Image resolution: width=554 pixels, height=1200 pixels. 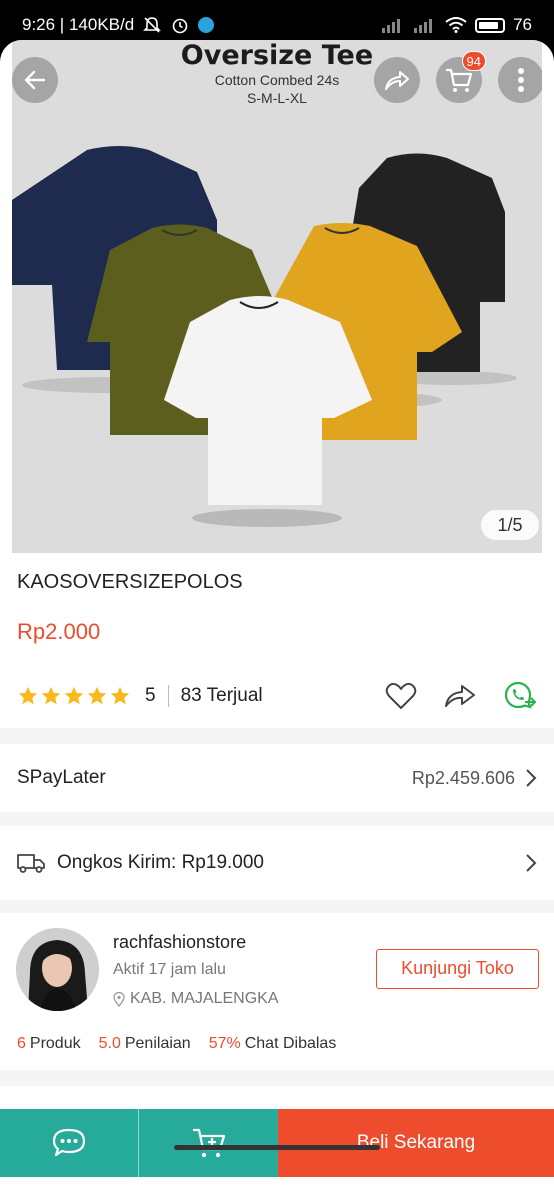 What do you see at coordinates (456, 25) in the screenshot?
I see `wifi-icon` at bounding box center [456, 25].